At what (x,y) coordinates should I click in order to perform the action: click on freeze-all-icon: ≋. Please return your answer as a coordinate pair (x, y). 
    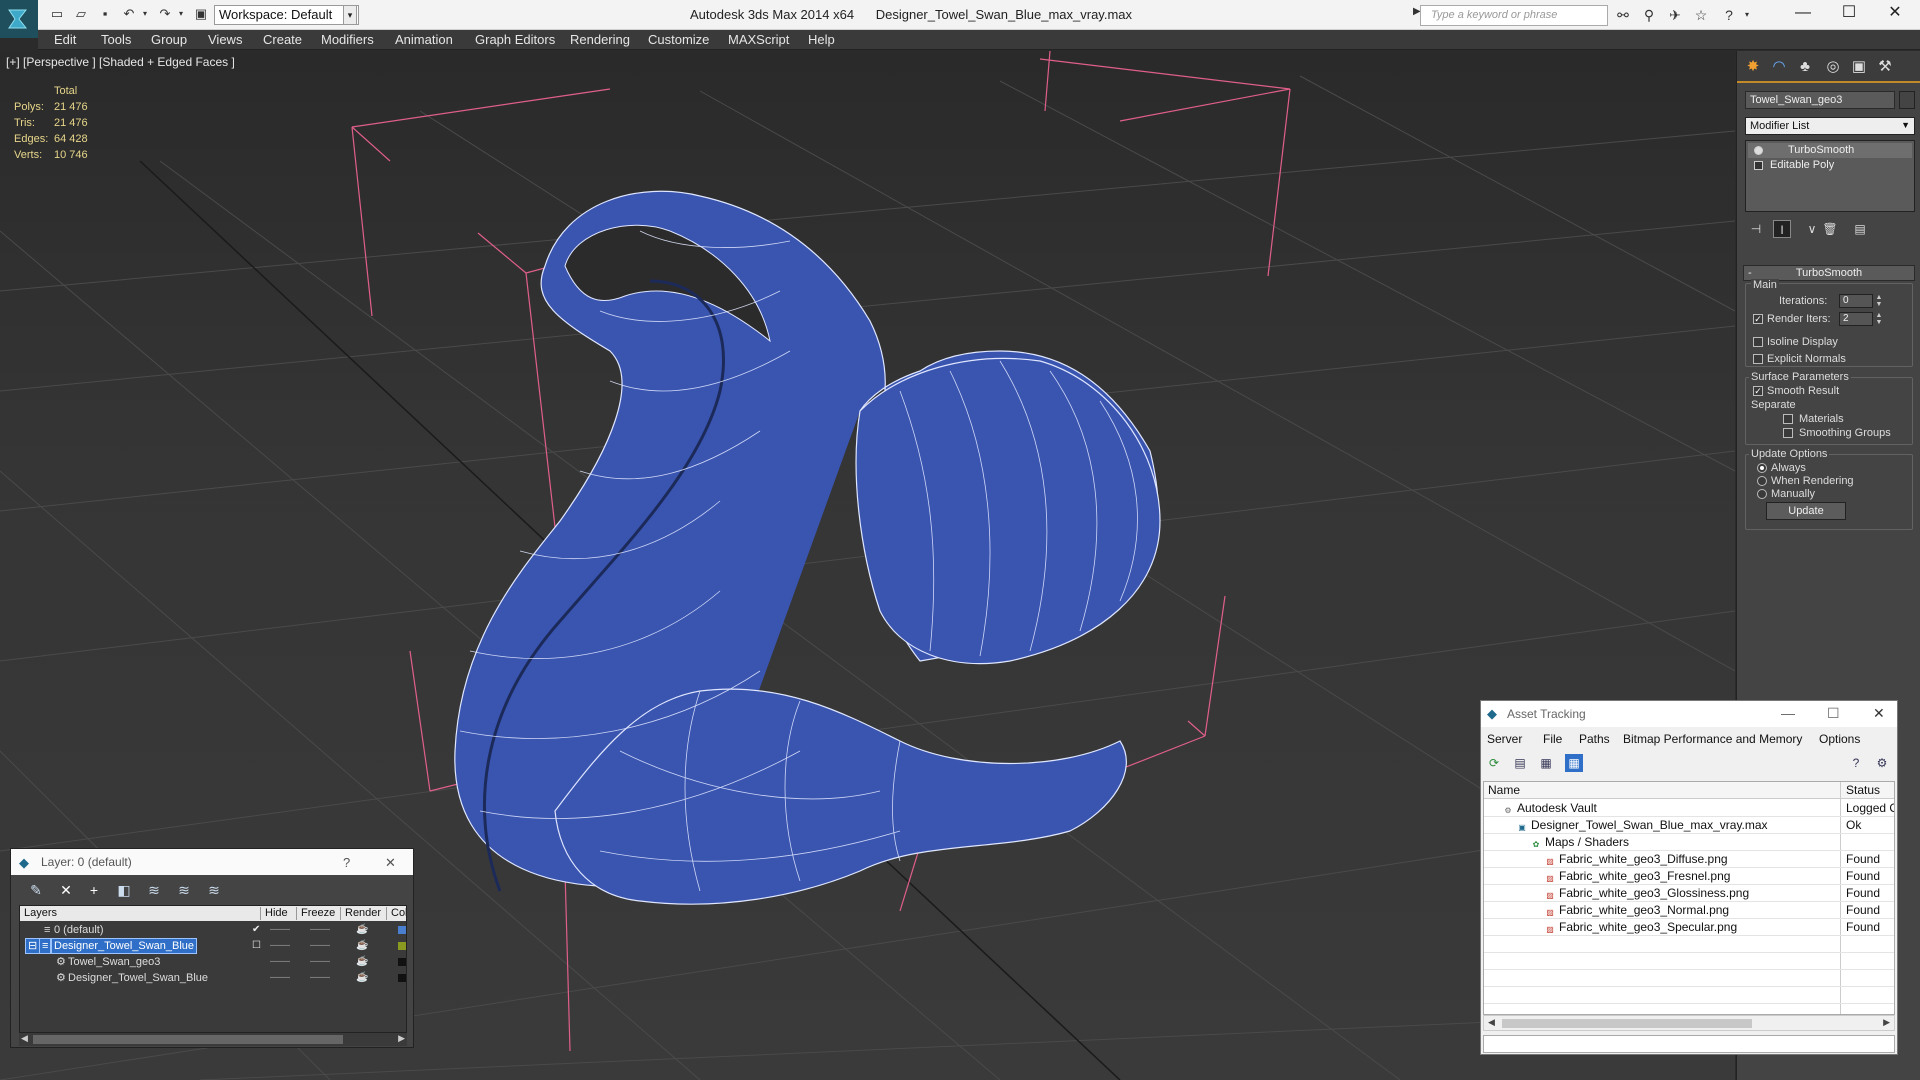
    Looking at the image, I should click on (214, 890).